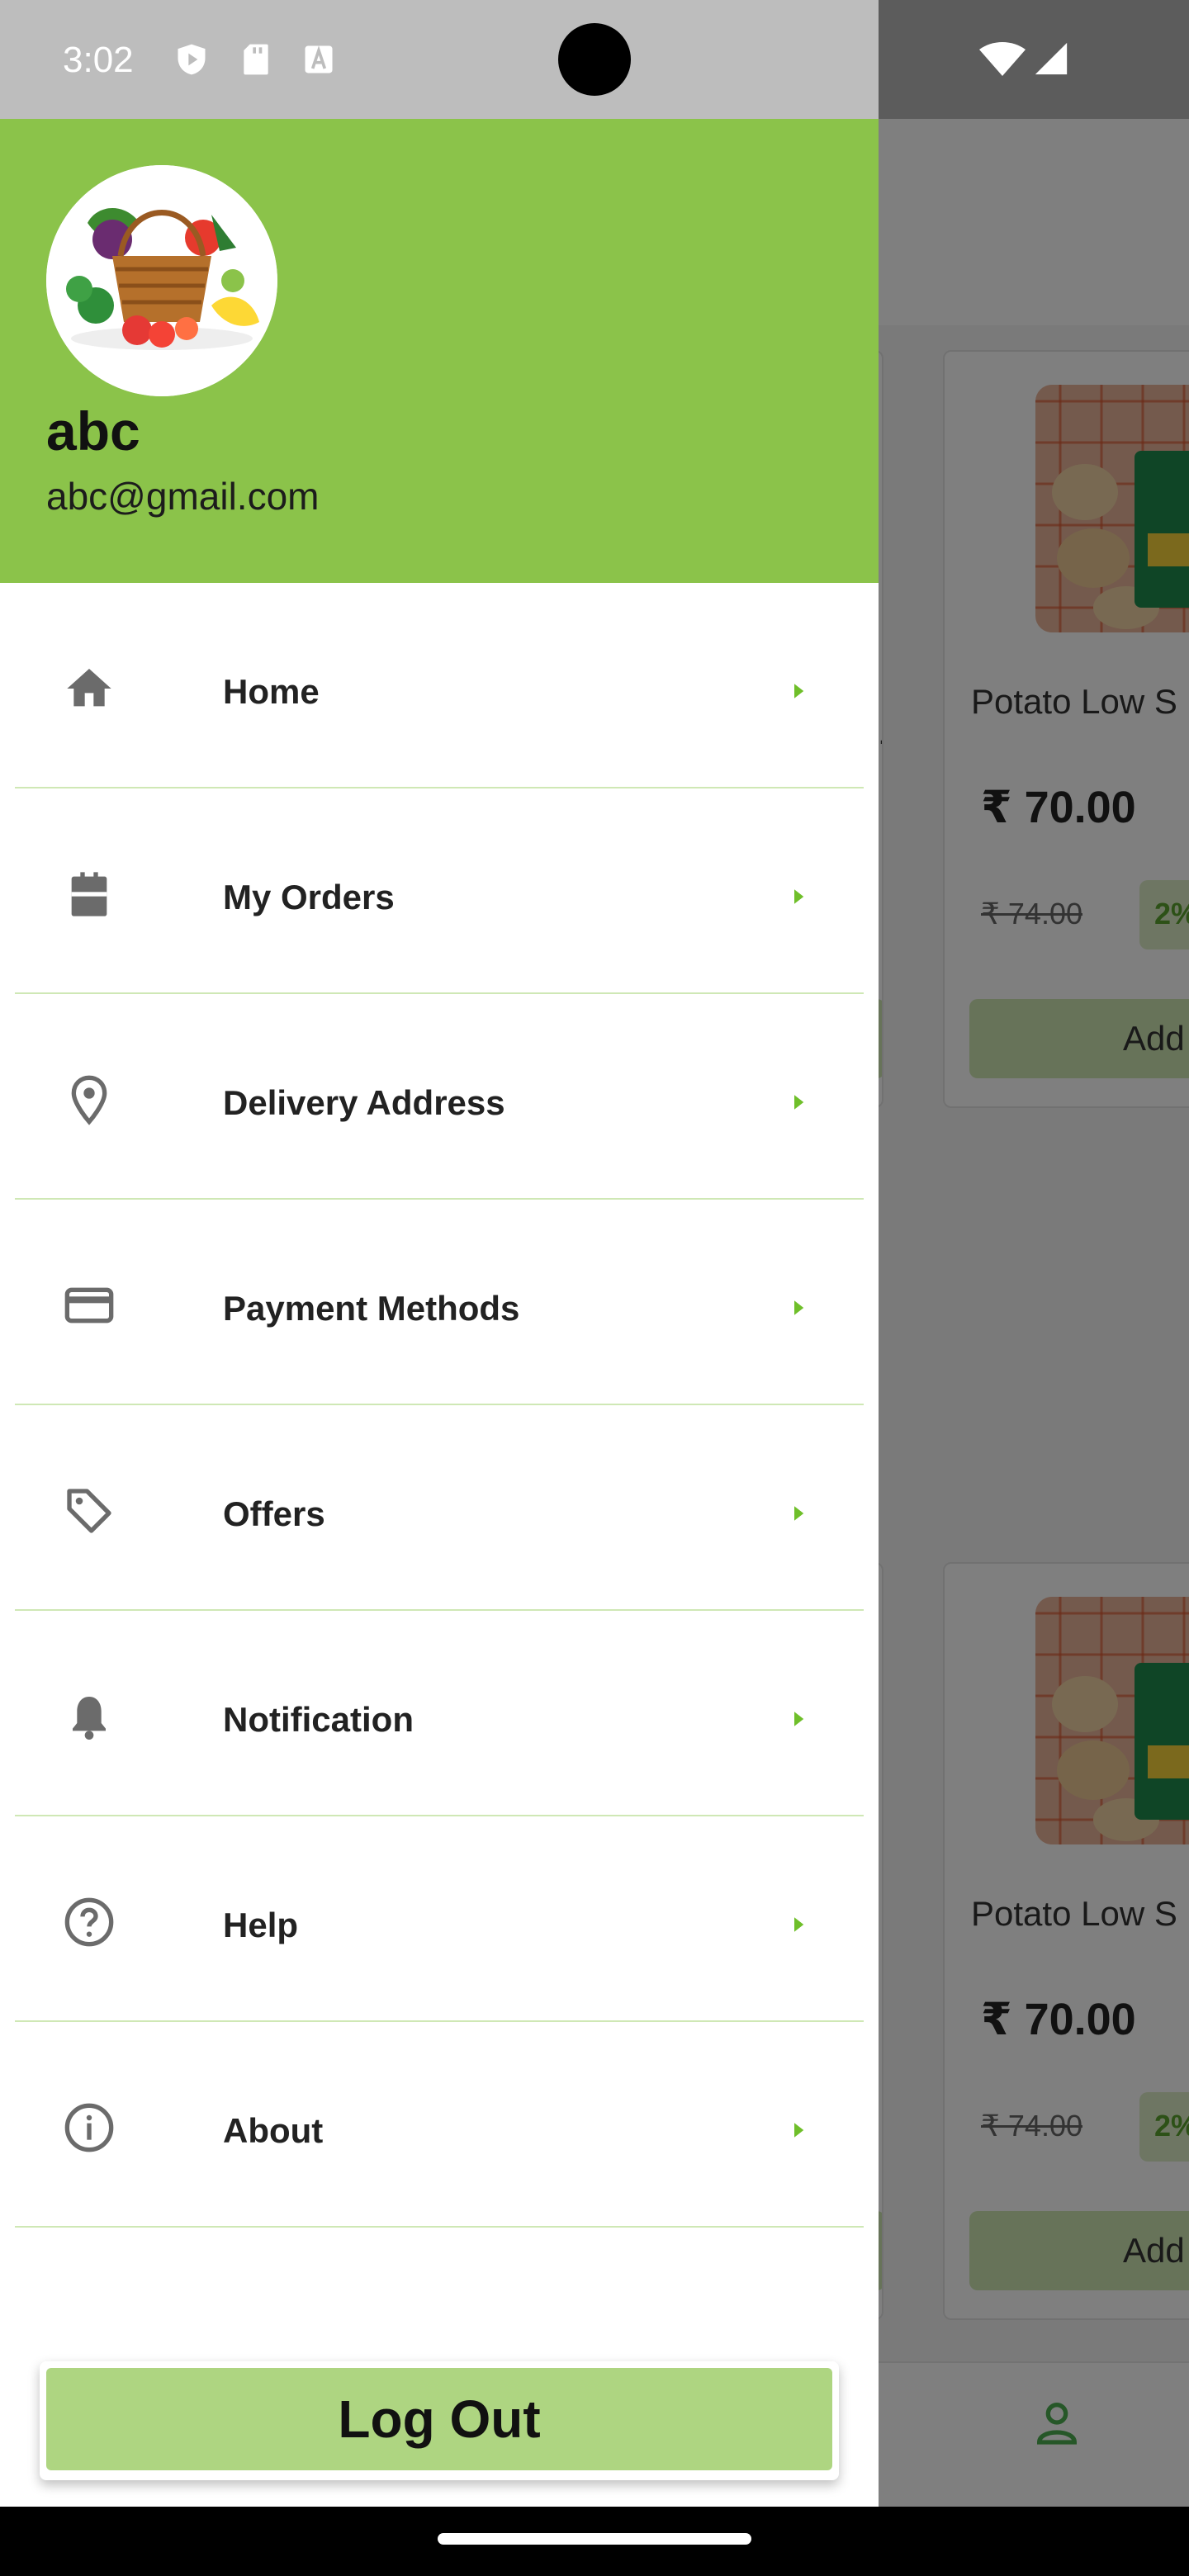  Describe the element at coordinates (256, 59) in the screenshot. I see `sd-card-icon` at that location.